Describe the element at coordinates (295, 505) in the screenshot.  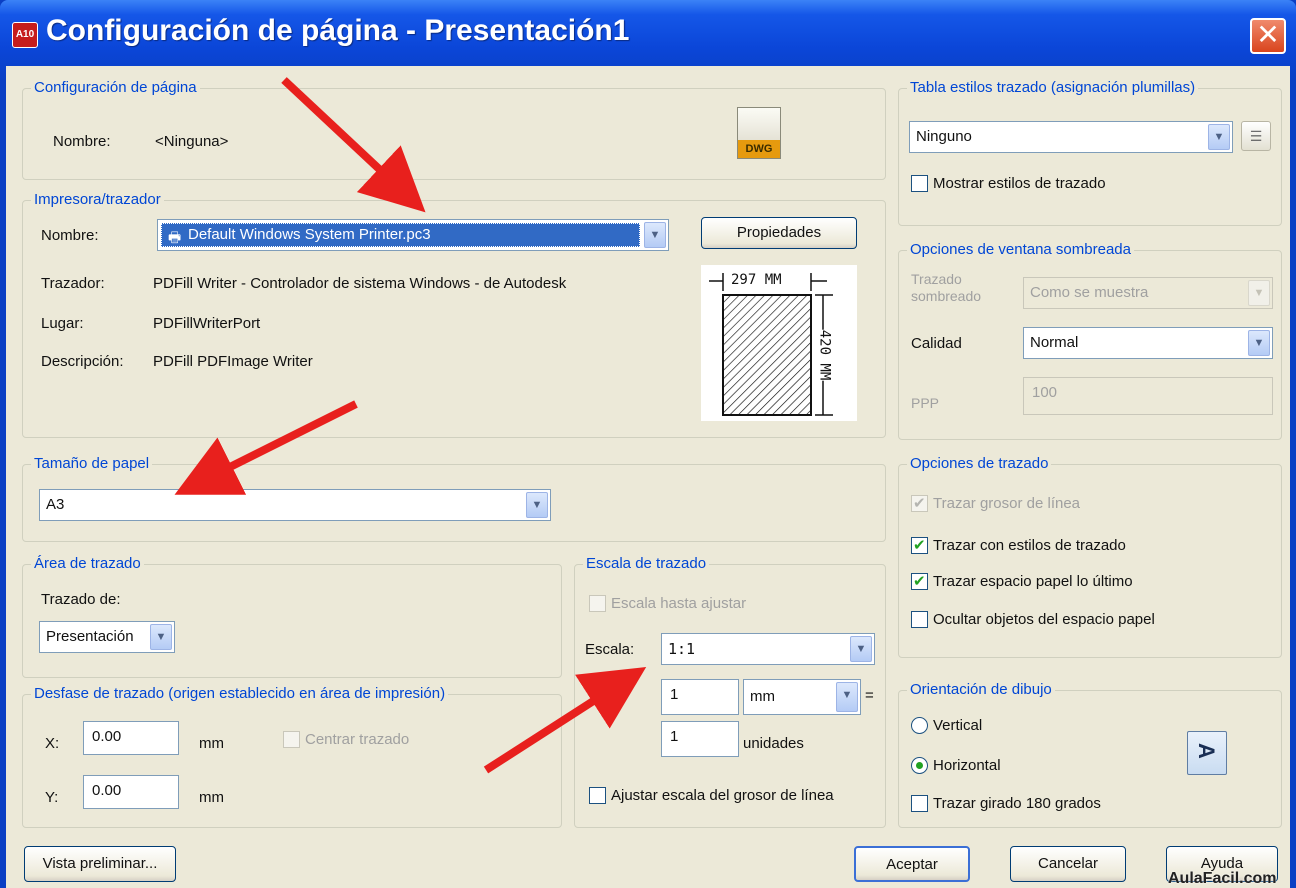
I see `paper-size-select: A3 ▼` at that location.